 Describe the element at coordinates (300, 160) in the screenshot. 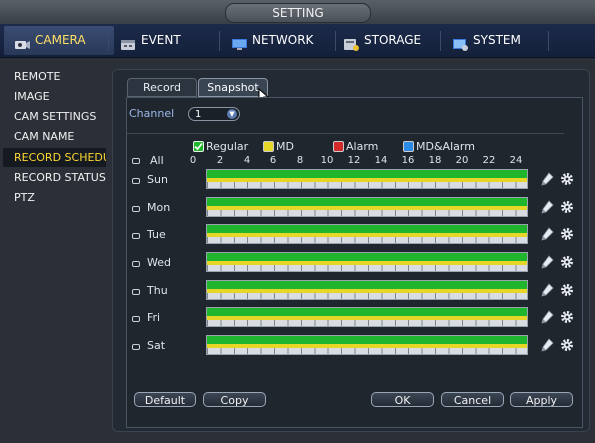

I see `hour-tick: 8` at that location.